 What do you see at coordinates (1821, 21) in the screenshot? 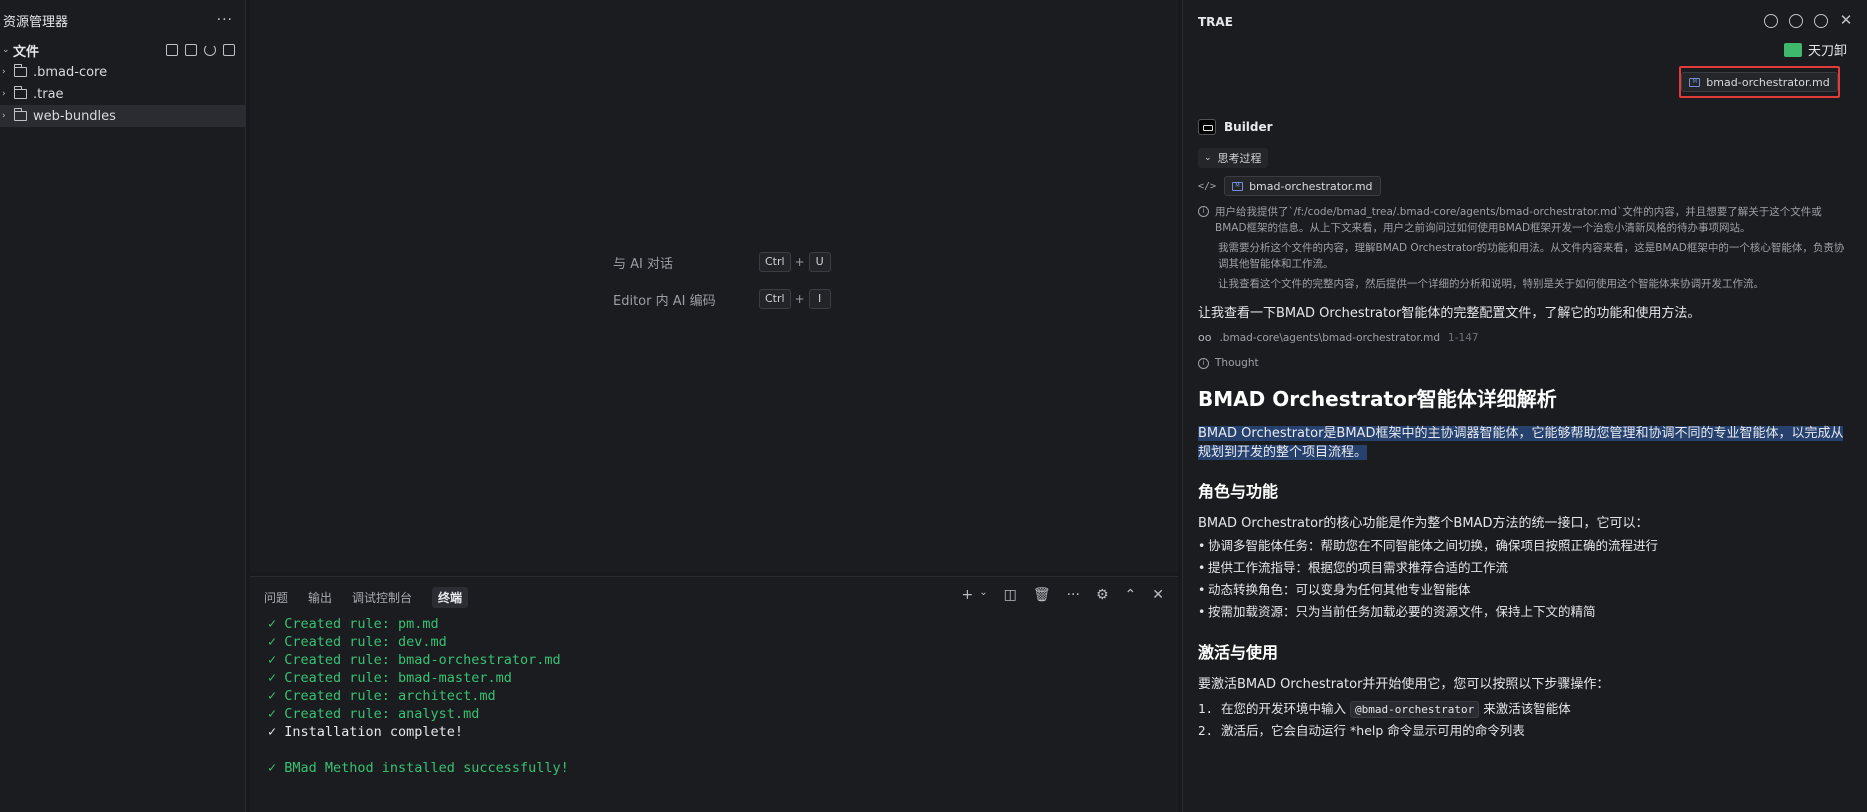
I see `gear-icon` at bounding box center [1821, 21].